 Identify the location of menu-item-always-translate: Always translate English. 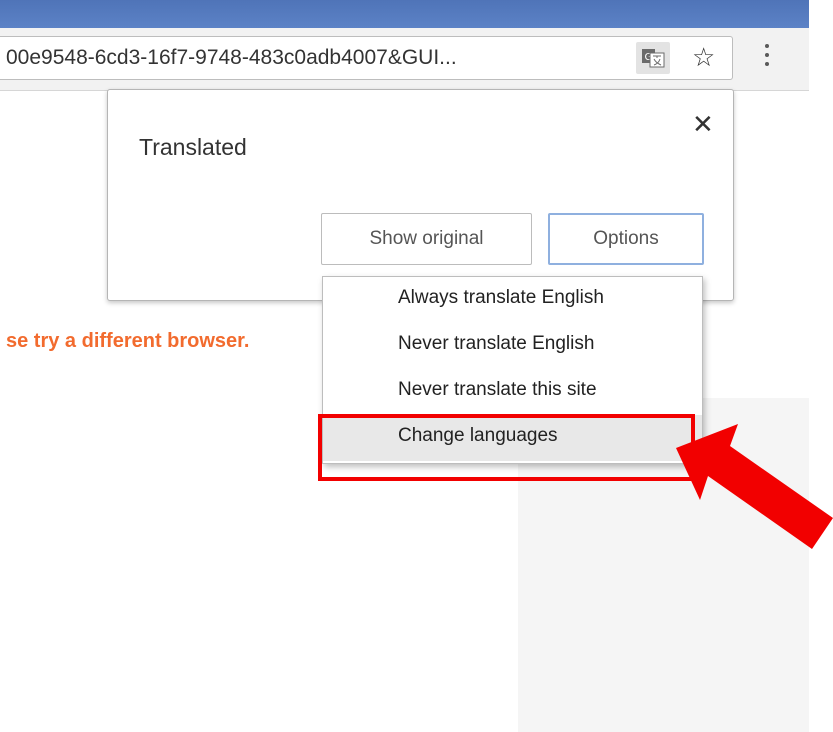
(512, 300).